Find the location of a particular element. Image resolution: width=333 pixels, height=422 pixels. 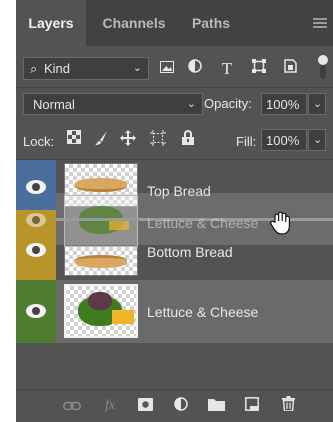

layers-empty-area is located at coordinates (174, 366).